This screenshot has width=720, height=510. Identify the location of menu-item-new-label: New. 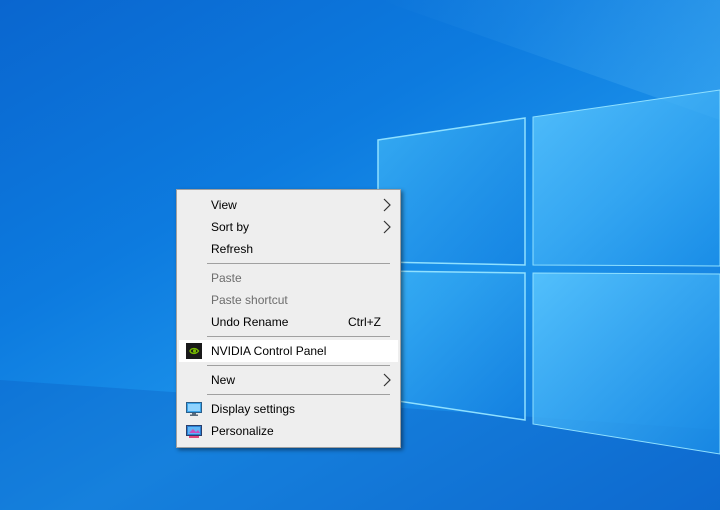
(223, 380).